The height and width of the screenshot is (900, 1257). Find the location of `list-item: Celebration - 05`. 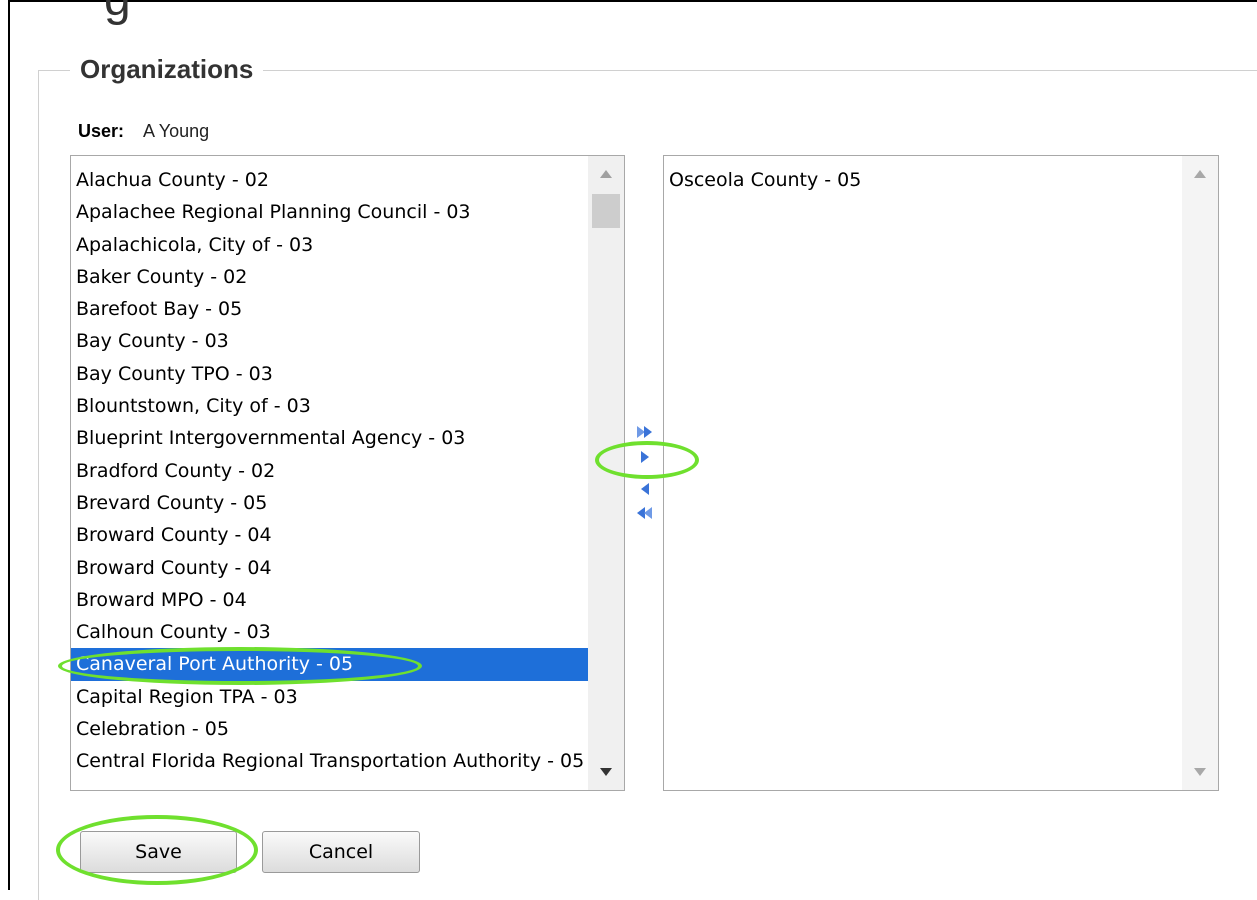

list-item: Celebration - 05 is located at coordinates (329, 729).